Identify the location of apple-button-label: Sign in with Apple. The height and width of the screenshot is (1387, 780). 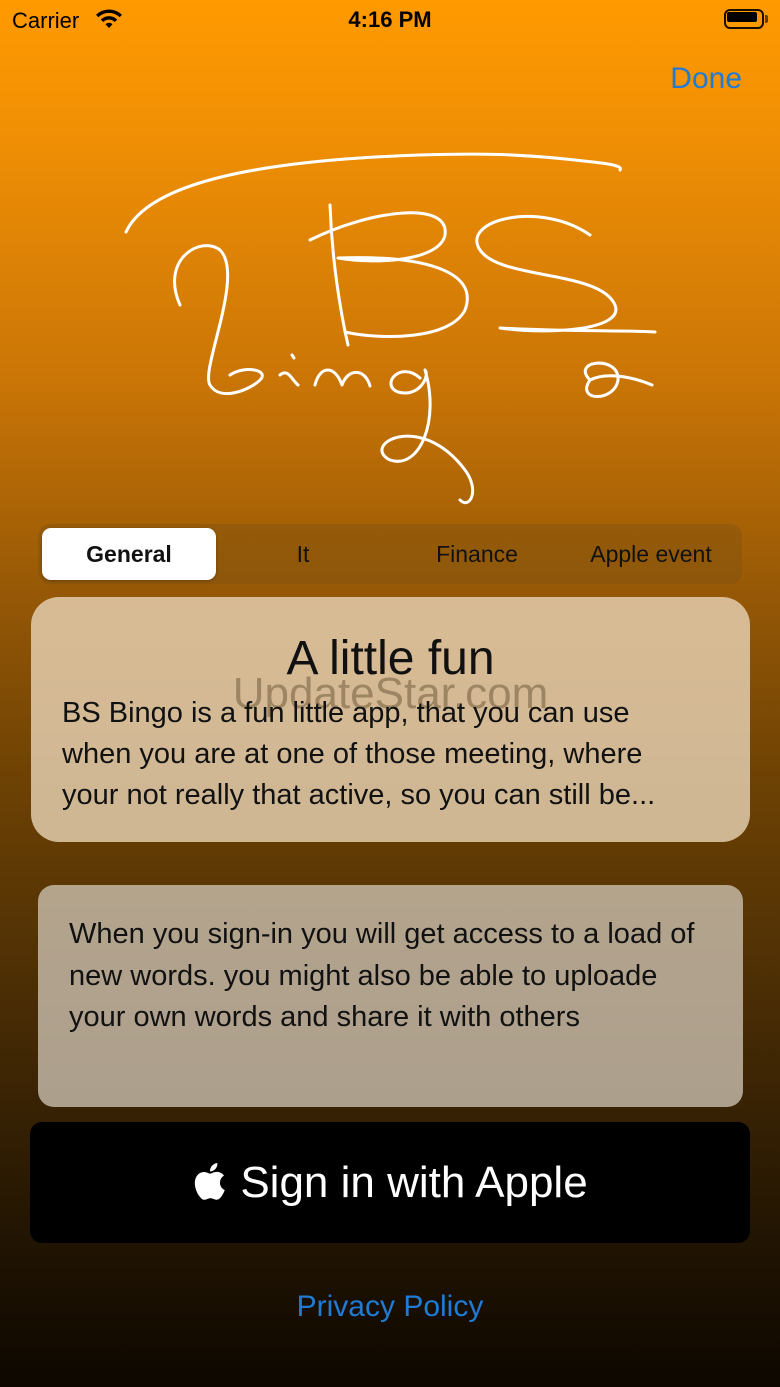
(414, 1182).